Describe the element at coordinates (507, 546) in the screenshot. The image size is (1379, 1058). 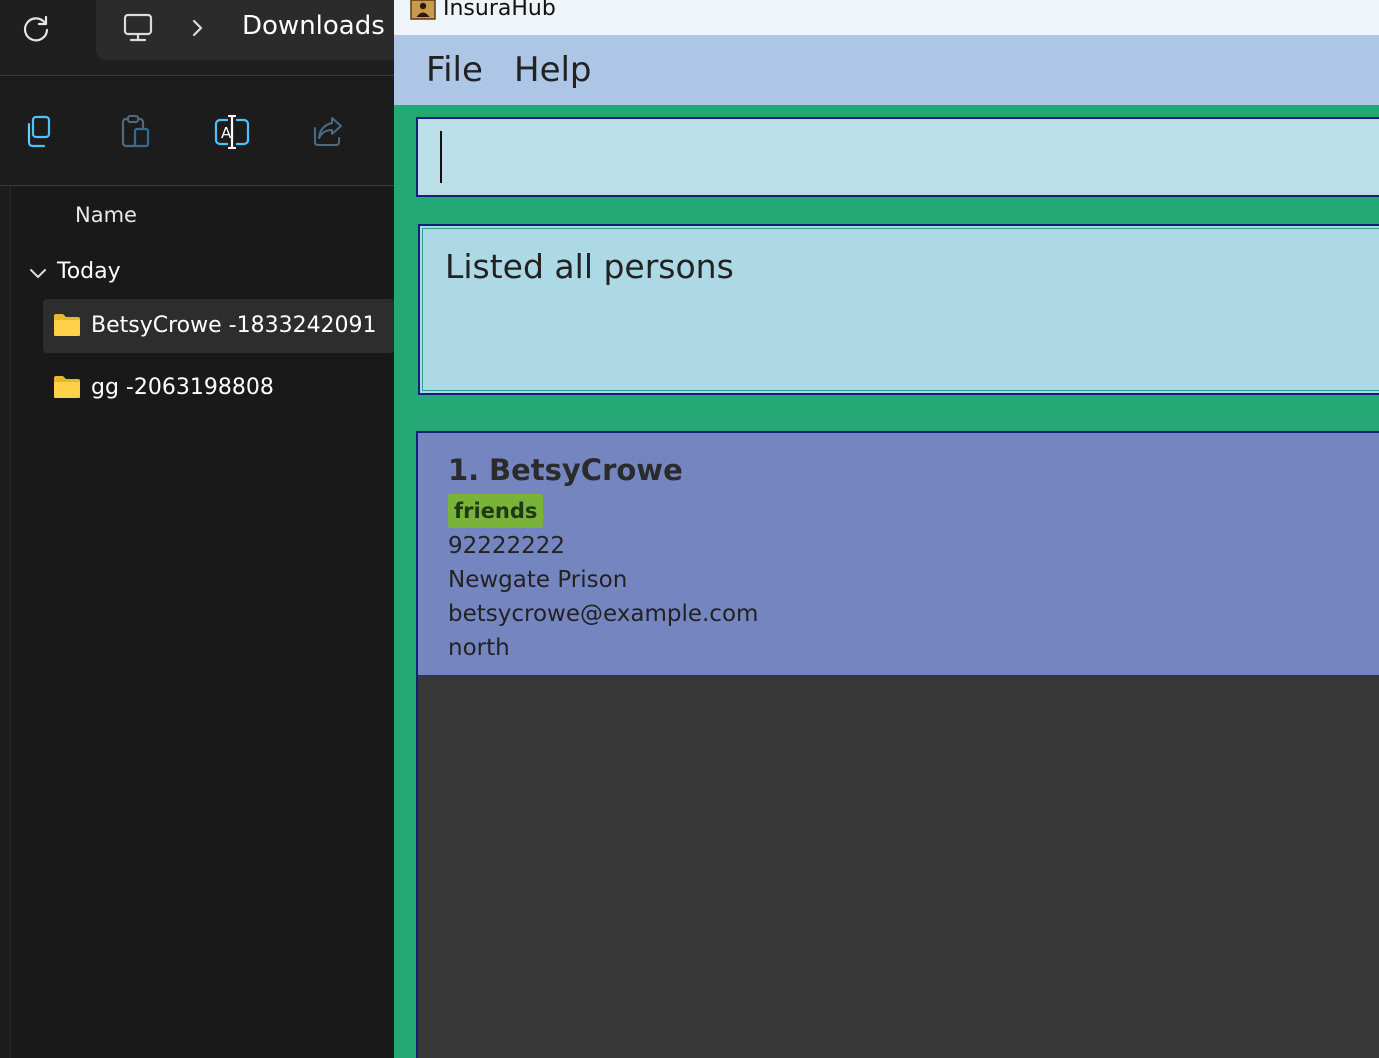
I see `person-phone: 92222222` at that location.